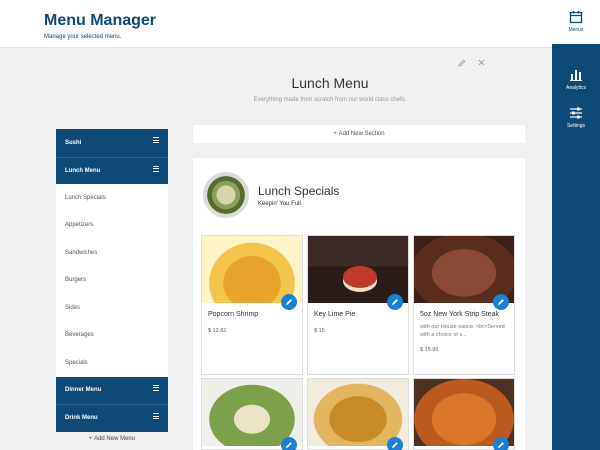 The image size is (600, 450). What do you see at coordinates (217, 331) in the screenshot?
I see `item-price: $ 12.82` at bounding box center [217, 331].